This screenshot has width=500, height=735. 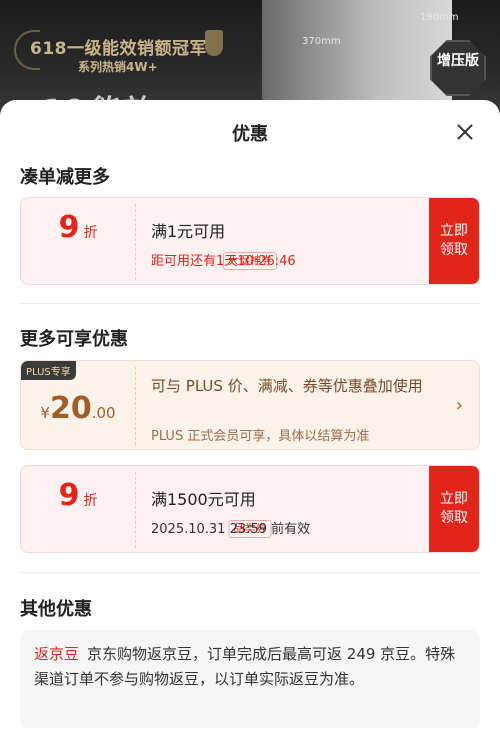 I want to click on coupon-card: 9折 大促神券 满1元可用 距可用还有1天10:26:46 立即 领取, so click(x=250, y=241).